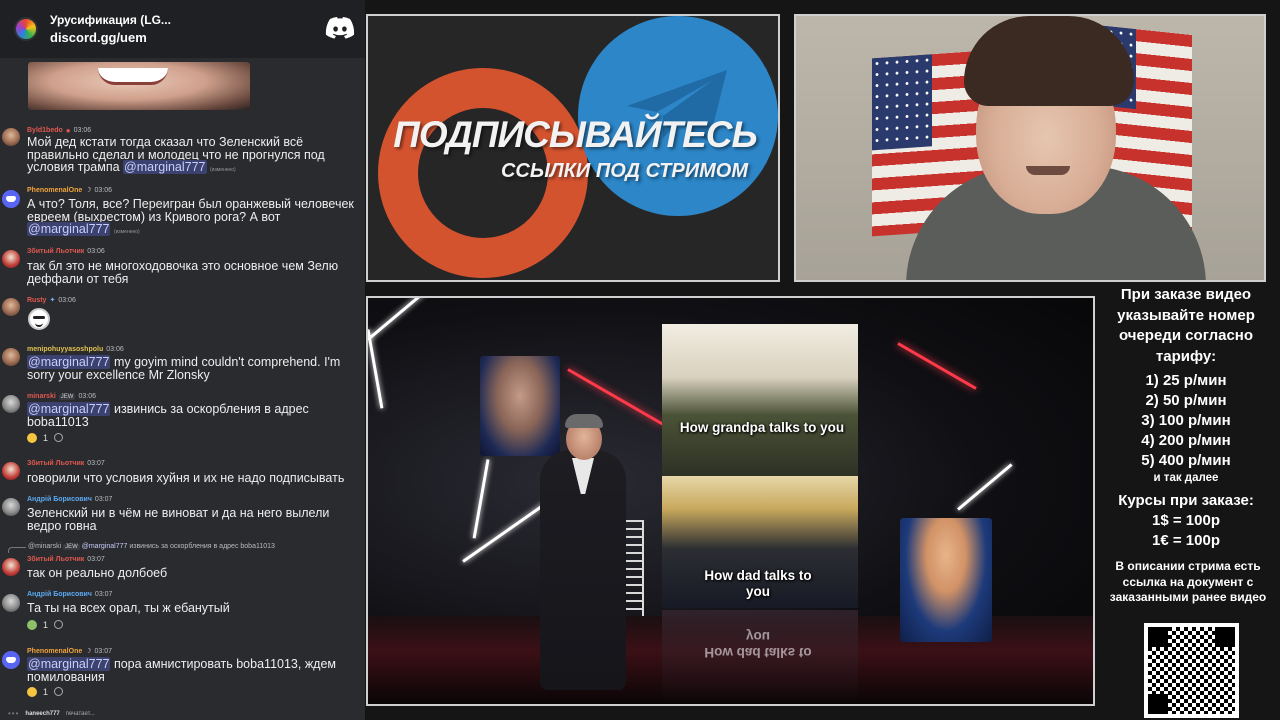 Image resolution: width=1280 pixels, height=720 pixels. What do you see at coordinates (762, 427) in the screenshot?
I see `meme-caption-top: How grandpa talks to you` at bounding box center [762, 427].